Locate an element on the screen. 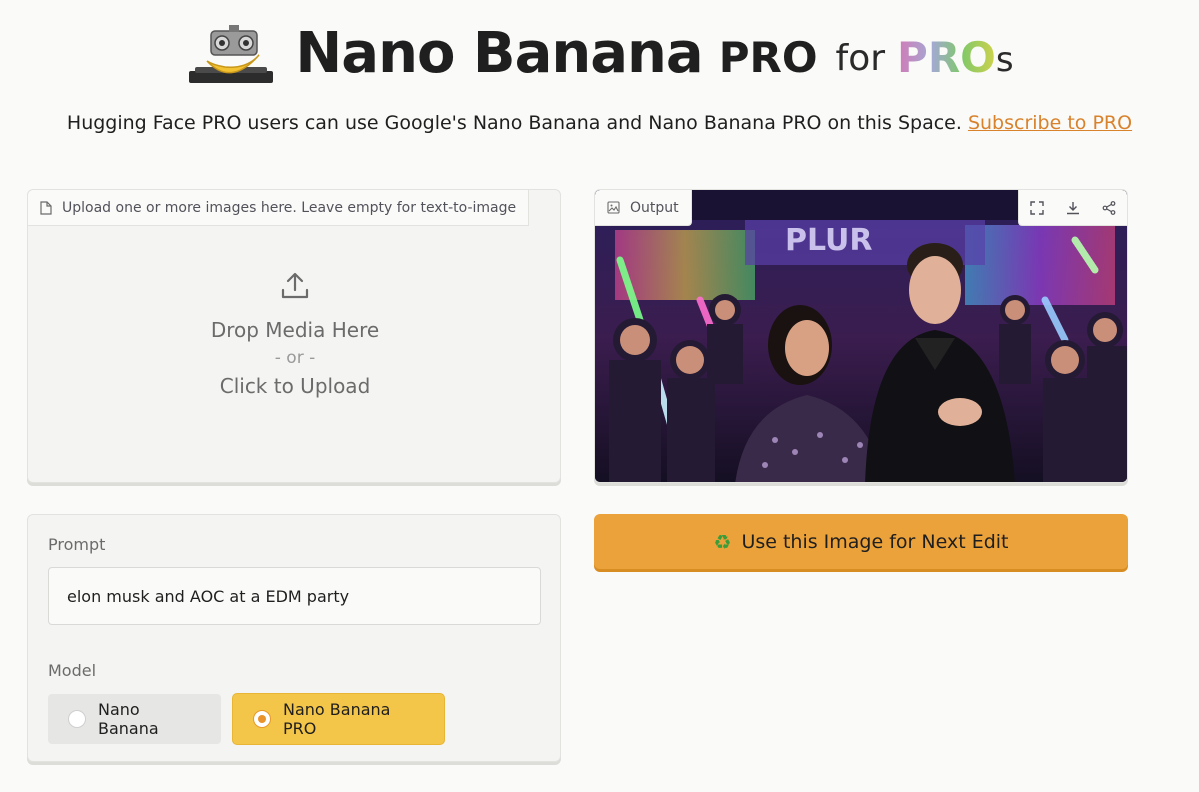 The width and height of the screenshot is (1199, 792). title-pros-gradient: PRO is located at coordinates (946, 57).